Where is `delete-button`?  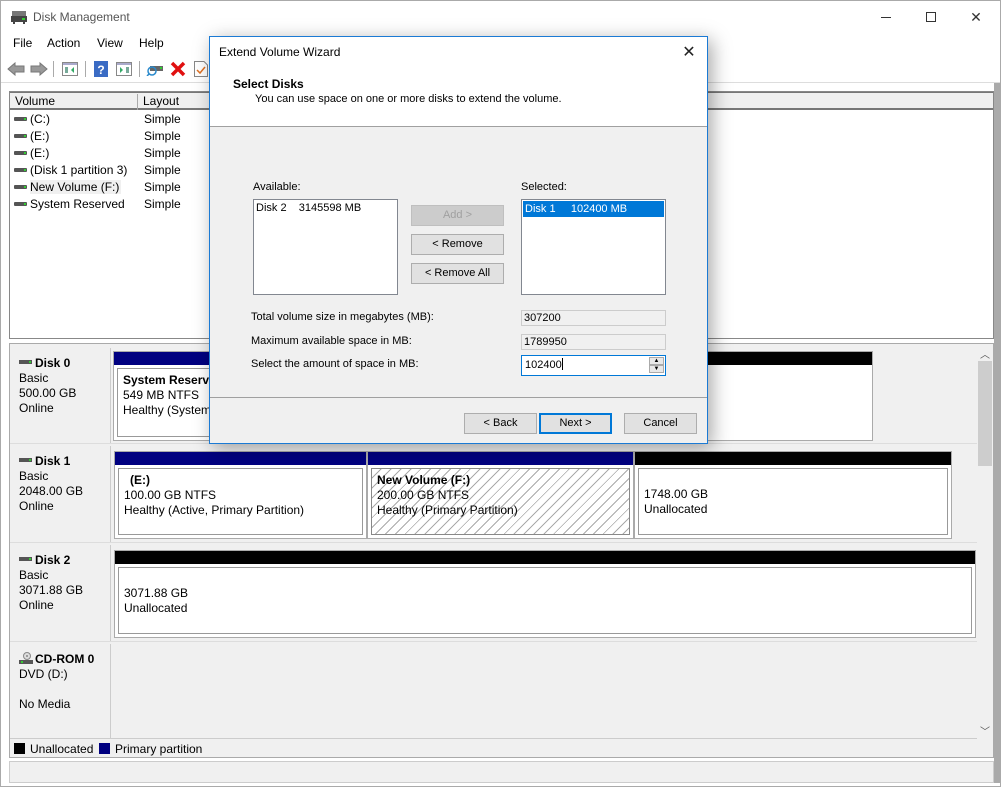 delete-button is located at coordinates (178, 69).